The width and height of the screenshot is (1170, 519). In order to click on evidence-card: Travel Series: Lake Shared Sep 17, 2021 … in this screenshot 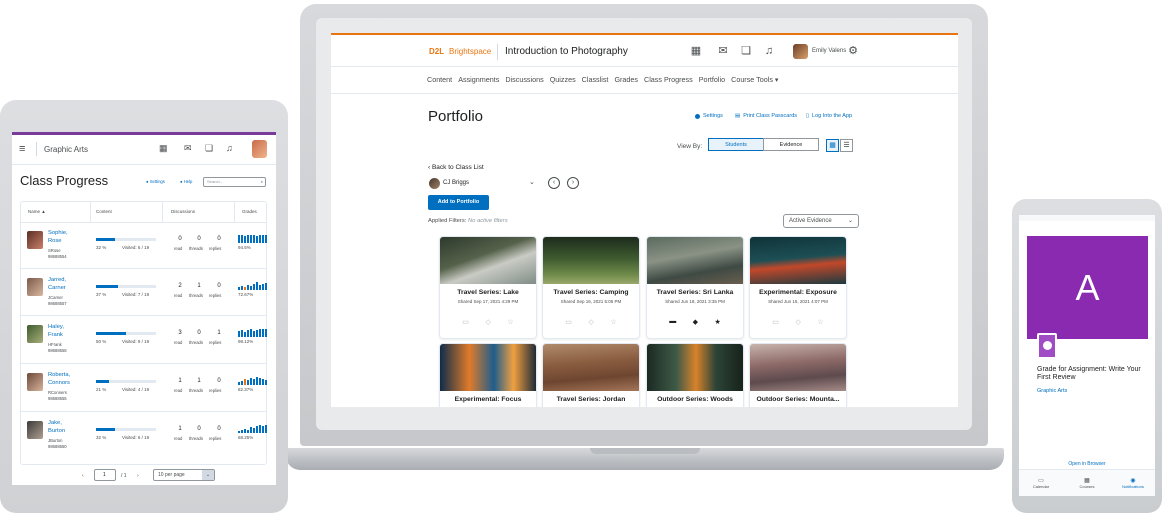, I will do `click(488, 287)`.